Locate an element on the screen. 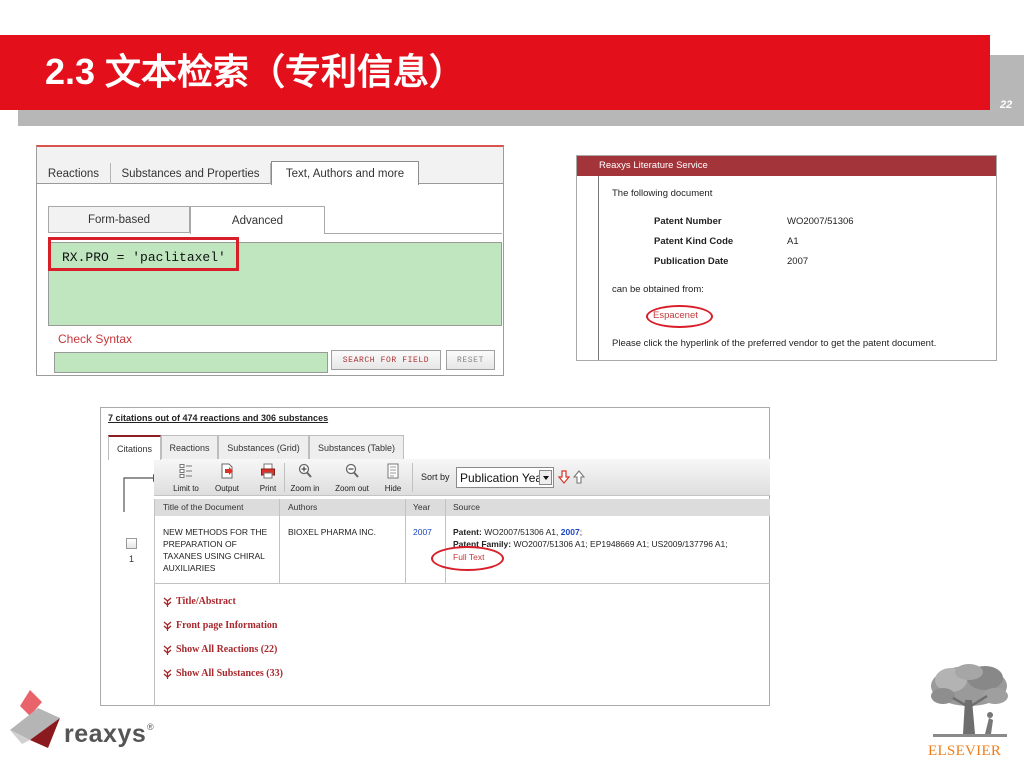  patent-suffix: ; is located at coordinates (581, 532).